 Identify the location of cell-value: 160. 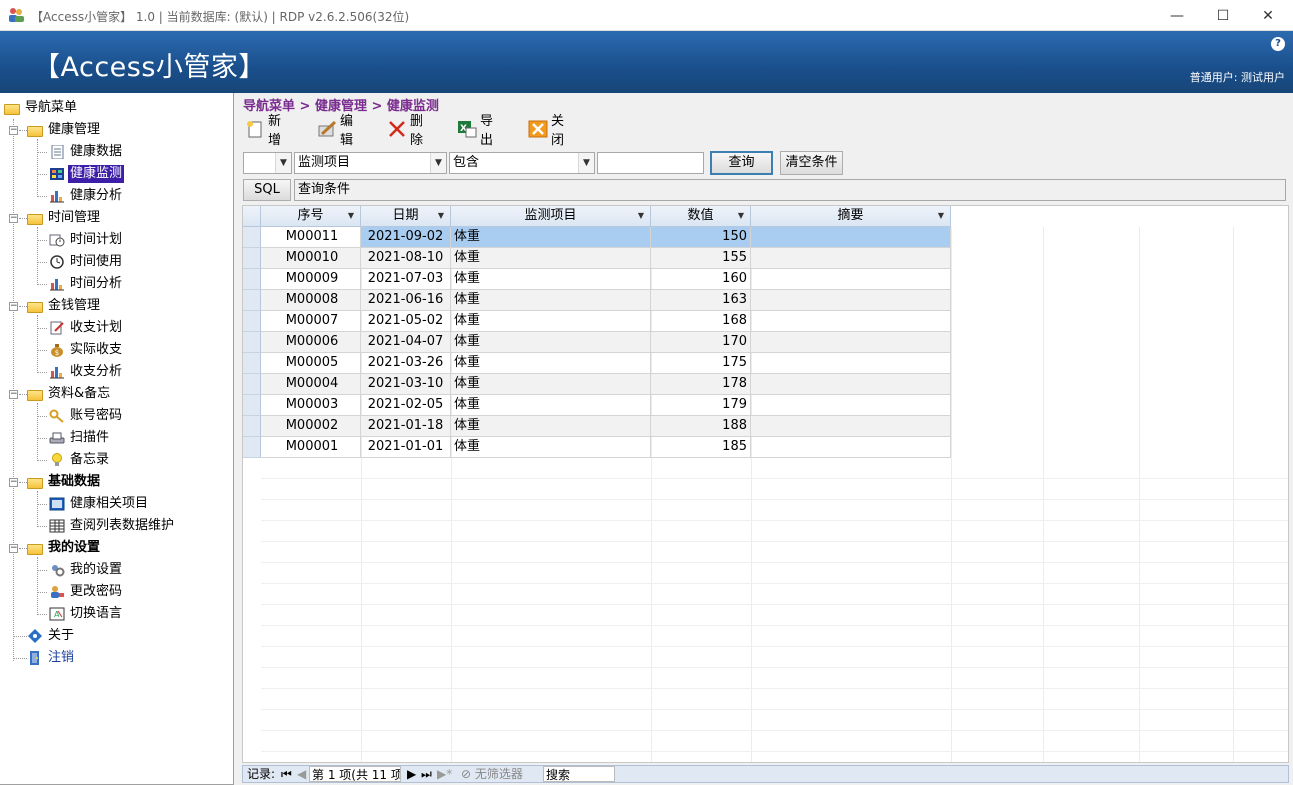
(701, 279).